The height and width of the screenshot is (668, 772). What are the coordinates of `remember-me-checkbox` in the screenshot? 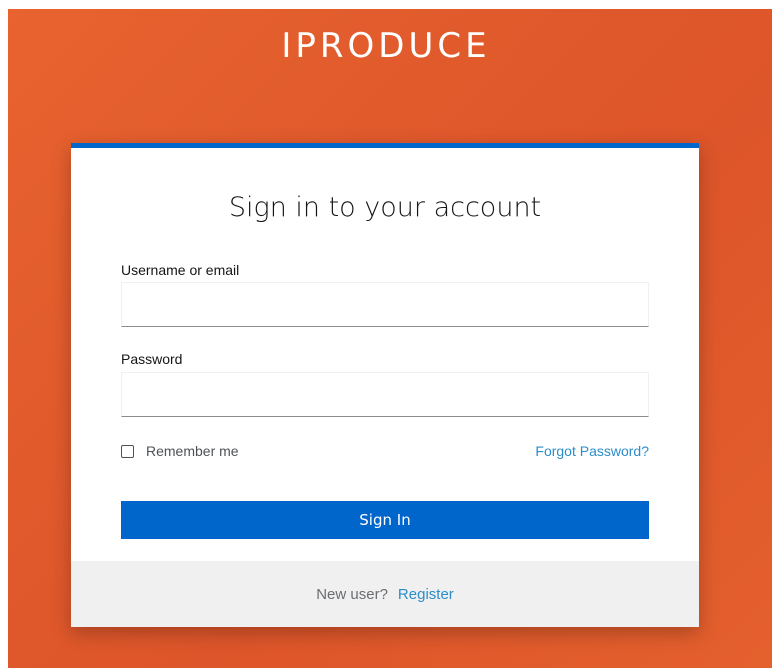 It's located at (127, 451).